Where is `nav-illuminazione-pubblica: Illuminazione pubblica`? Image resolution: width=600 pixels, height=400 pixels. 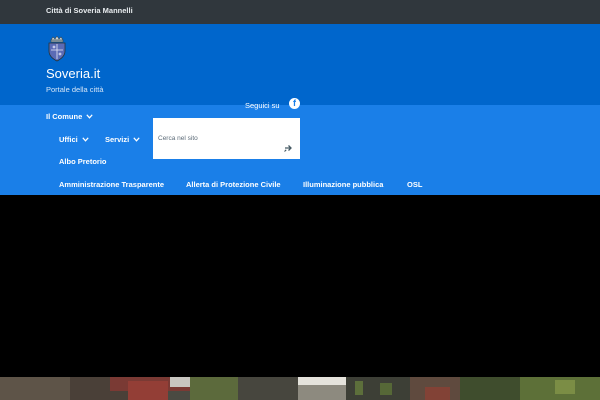 nav-illuminazione-pubblica: Illuminazione pubblica is located at coordinates (343, 184).